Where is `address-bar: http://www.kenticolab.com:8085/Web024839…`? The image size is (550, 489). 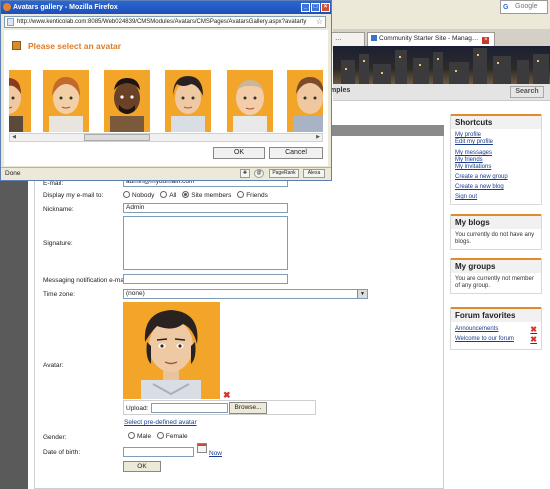 address-bar: http://www.kenticolab.com:8085/Web024839… is located at coordinates (165, 22).